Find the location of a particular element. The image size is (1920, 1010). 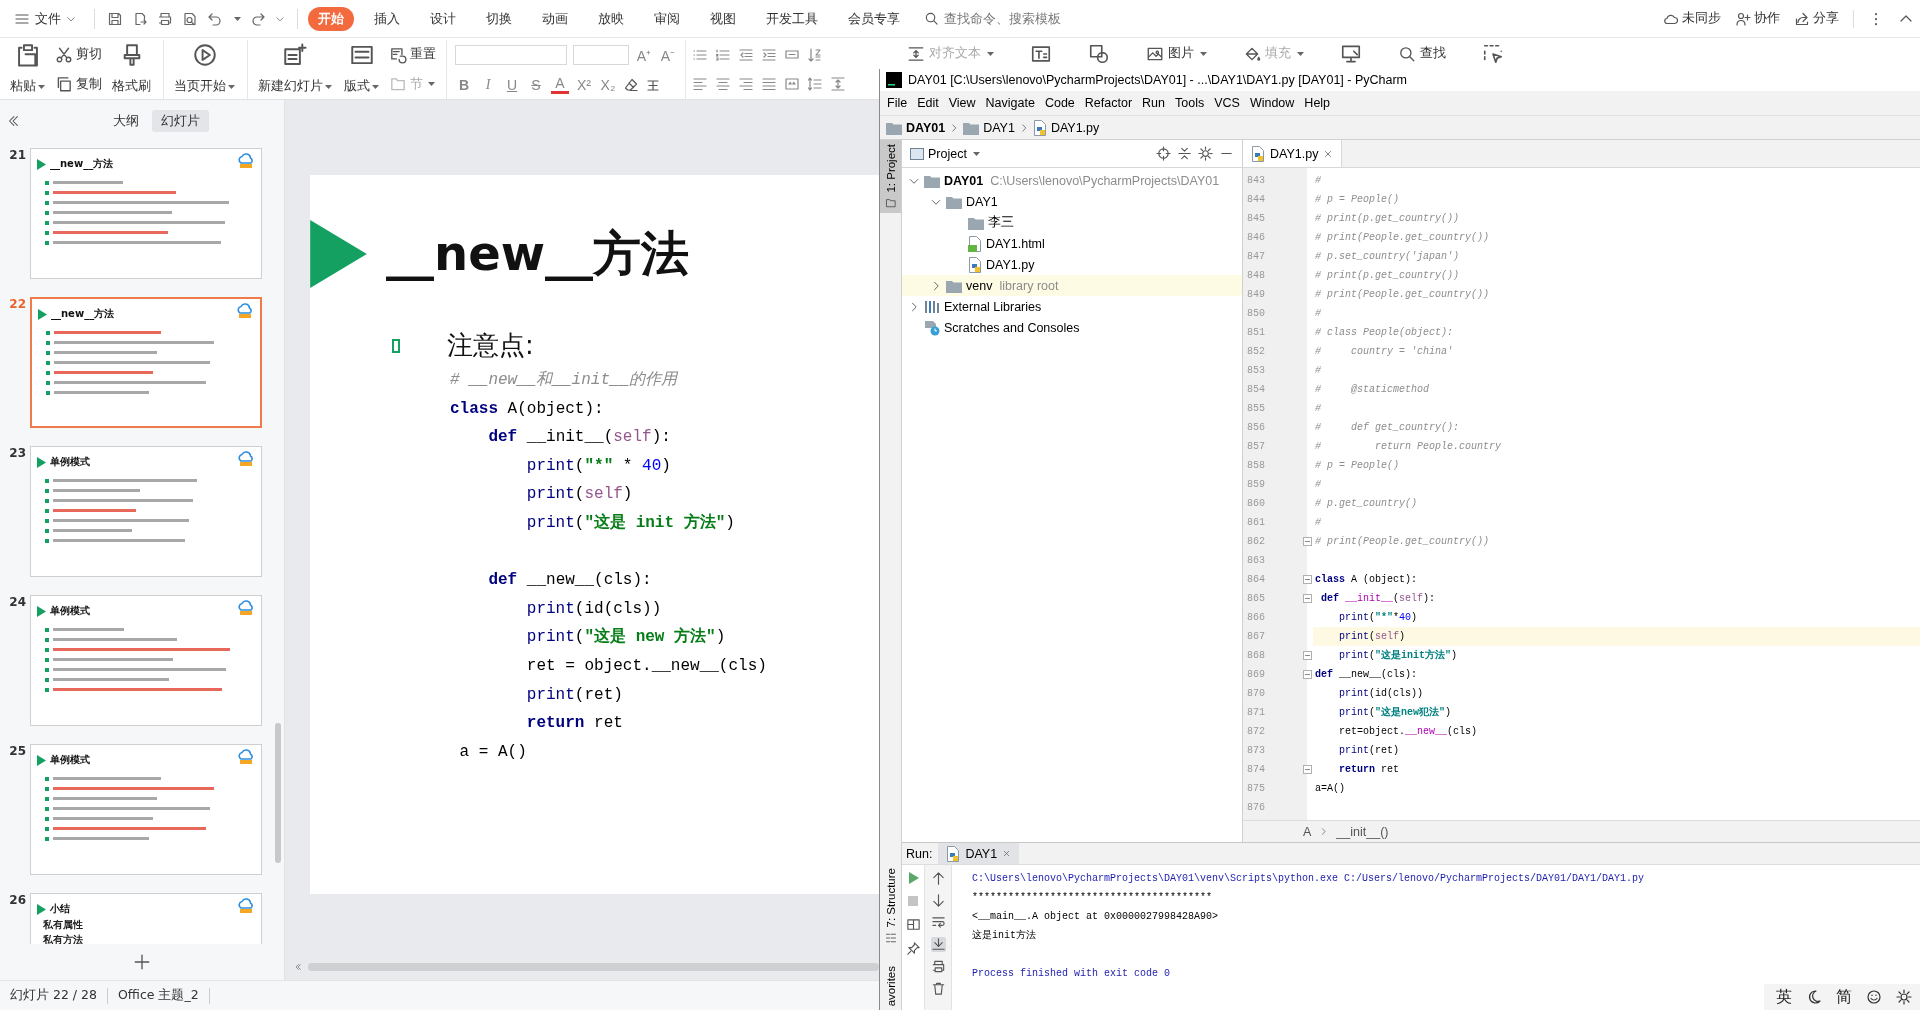

ribbon-tab: 放映 is located at coordinates (611, 18).